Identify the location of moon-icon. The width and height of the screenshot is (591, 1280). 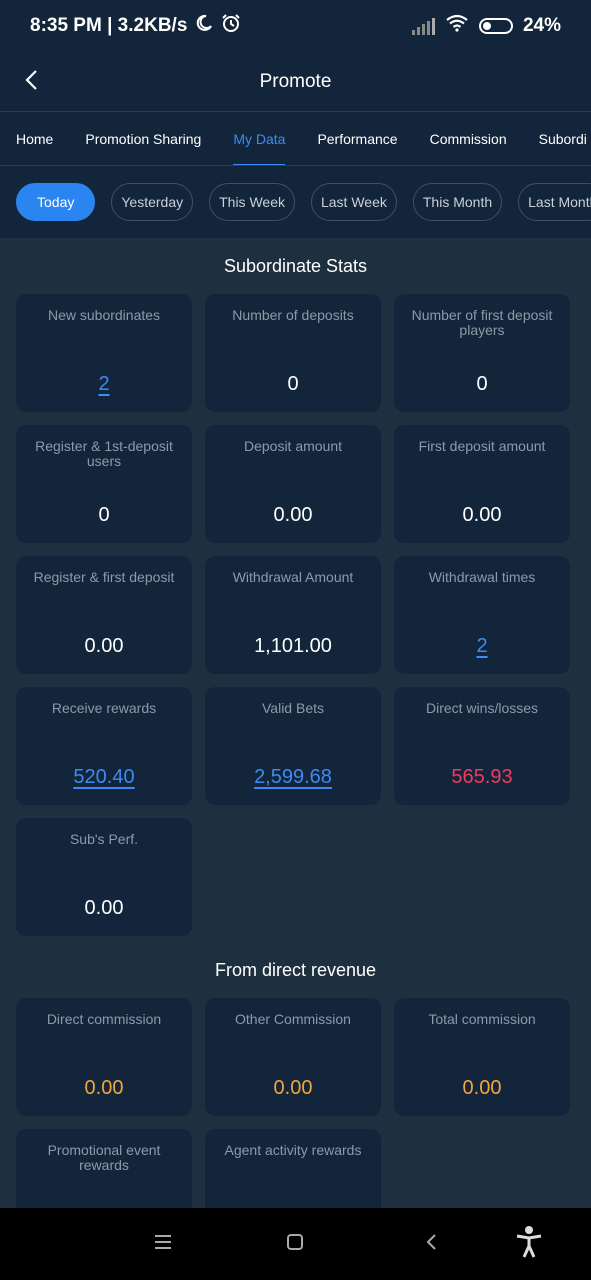
(204, 26).